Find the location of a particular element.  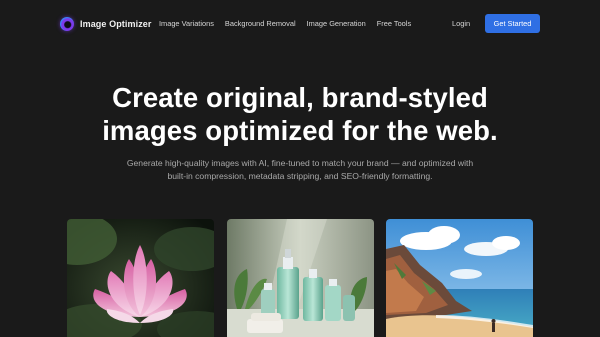

logo-icon is located at coordinates (67, 24).